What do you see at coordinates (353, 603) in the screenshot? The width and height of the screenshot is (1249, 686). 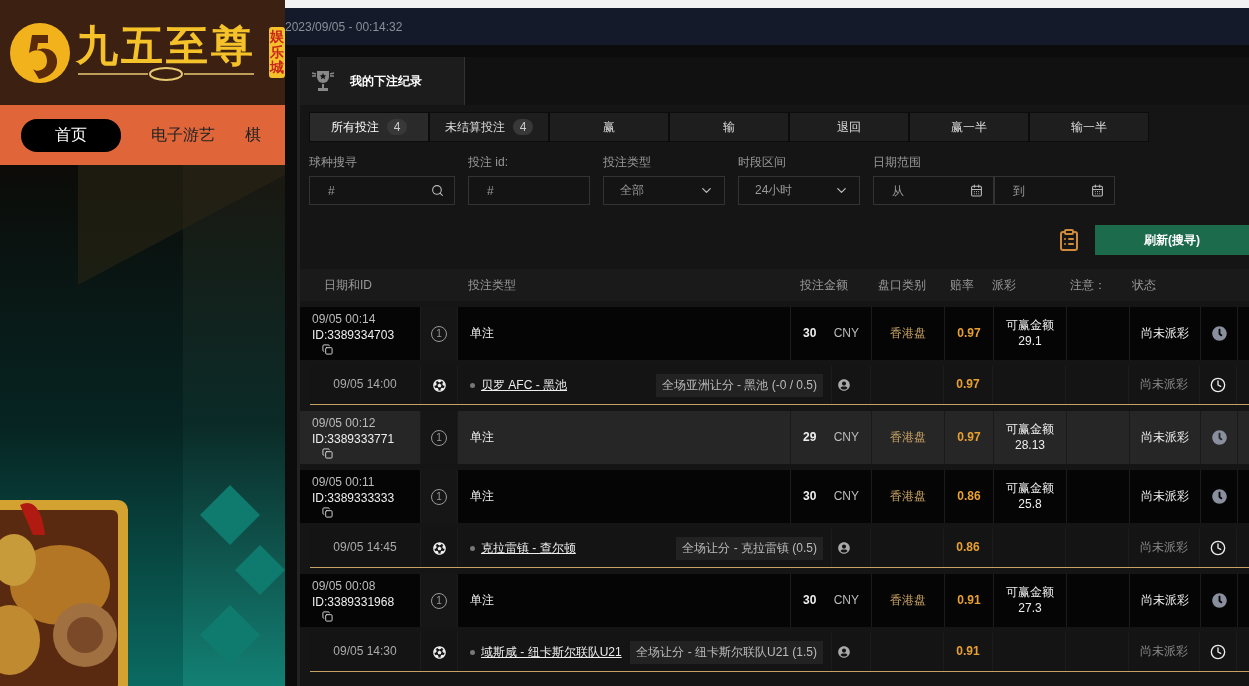 I see `bet-id: ID:3389331968` at bounding box center [353, 603].